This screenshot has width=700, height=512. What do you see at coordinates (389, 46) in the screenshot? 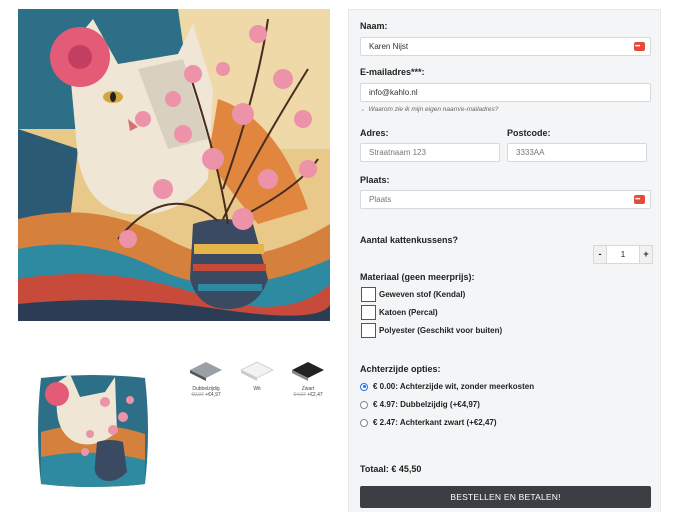
I see `name-value: Karen Nijst` at bounding box center [389, 46].